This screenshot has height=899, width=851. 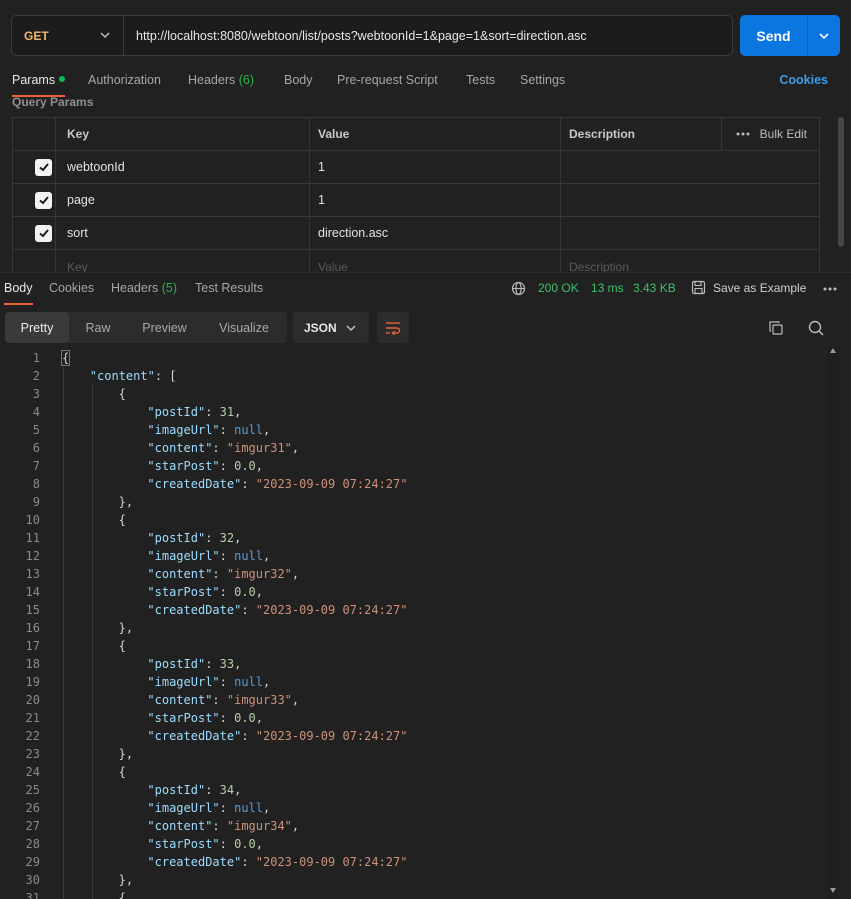 I want to click on code-line: 8 "createdDate": "2023-09-09 07:24:27", so click(x=413, y=484).